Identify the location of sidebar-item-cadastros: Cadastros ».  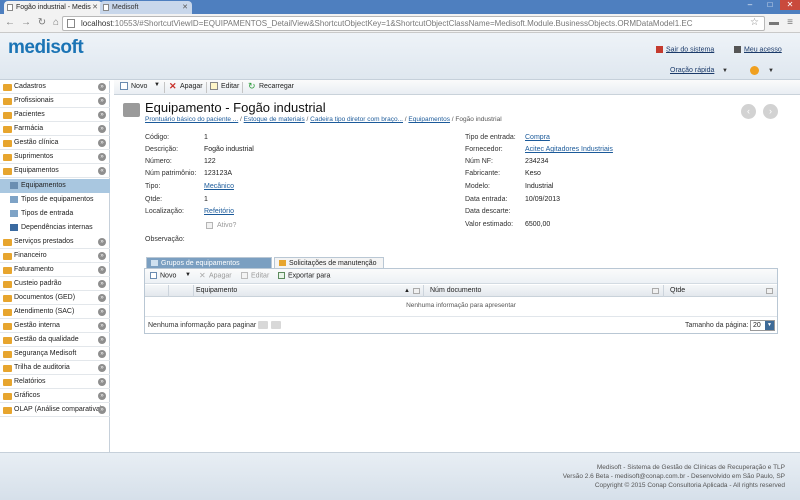
(55, 87).